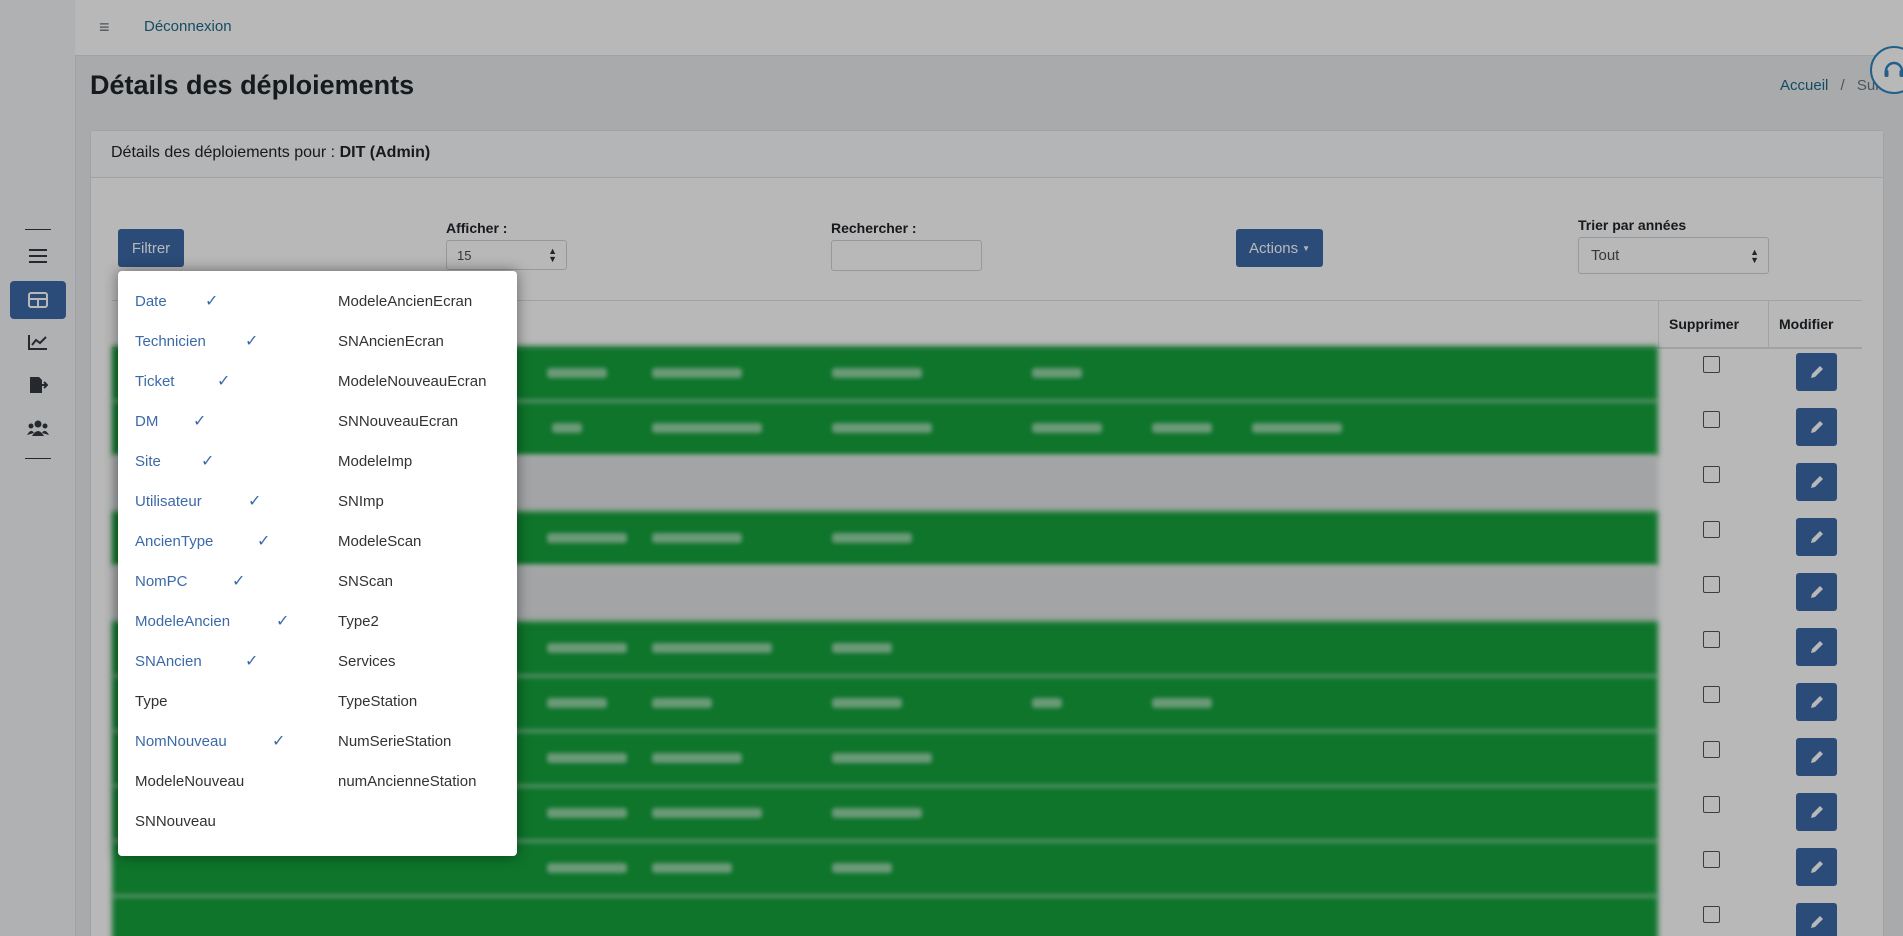 This screenshot has height=936, width=1903. What do you see at coordinates (379, 542) in the screenshot?
I see `filter-option-modelescan: ModeleScan` at bounding box center [379, 542].